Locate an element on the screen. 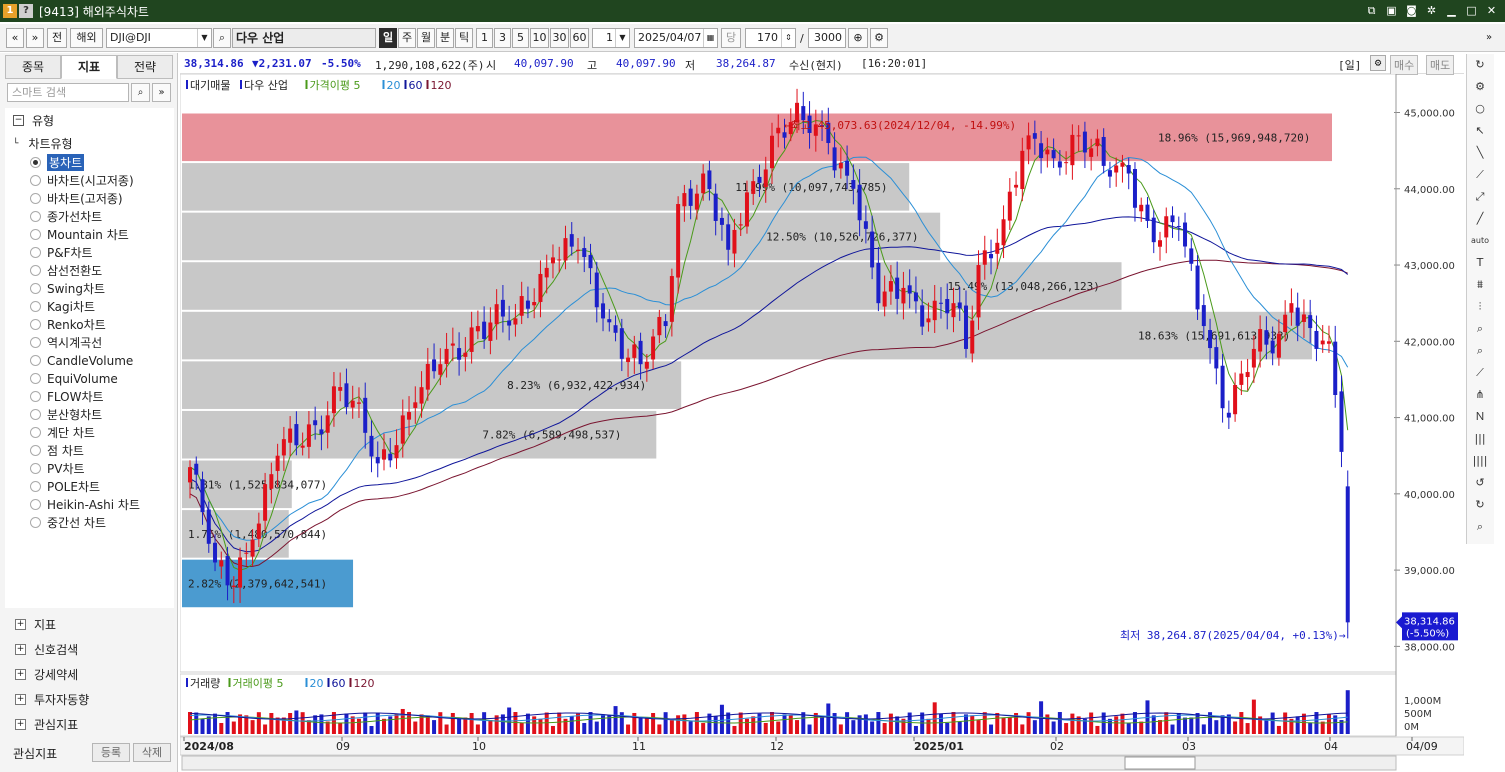 The width and height of the screenshot is (1505, 772). maximize-icon: □ is located at coordinates (1471, 10).